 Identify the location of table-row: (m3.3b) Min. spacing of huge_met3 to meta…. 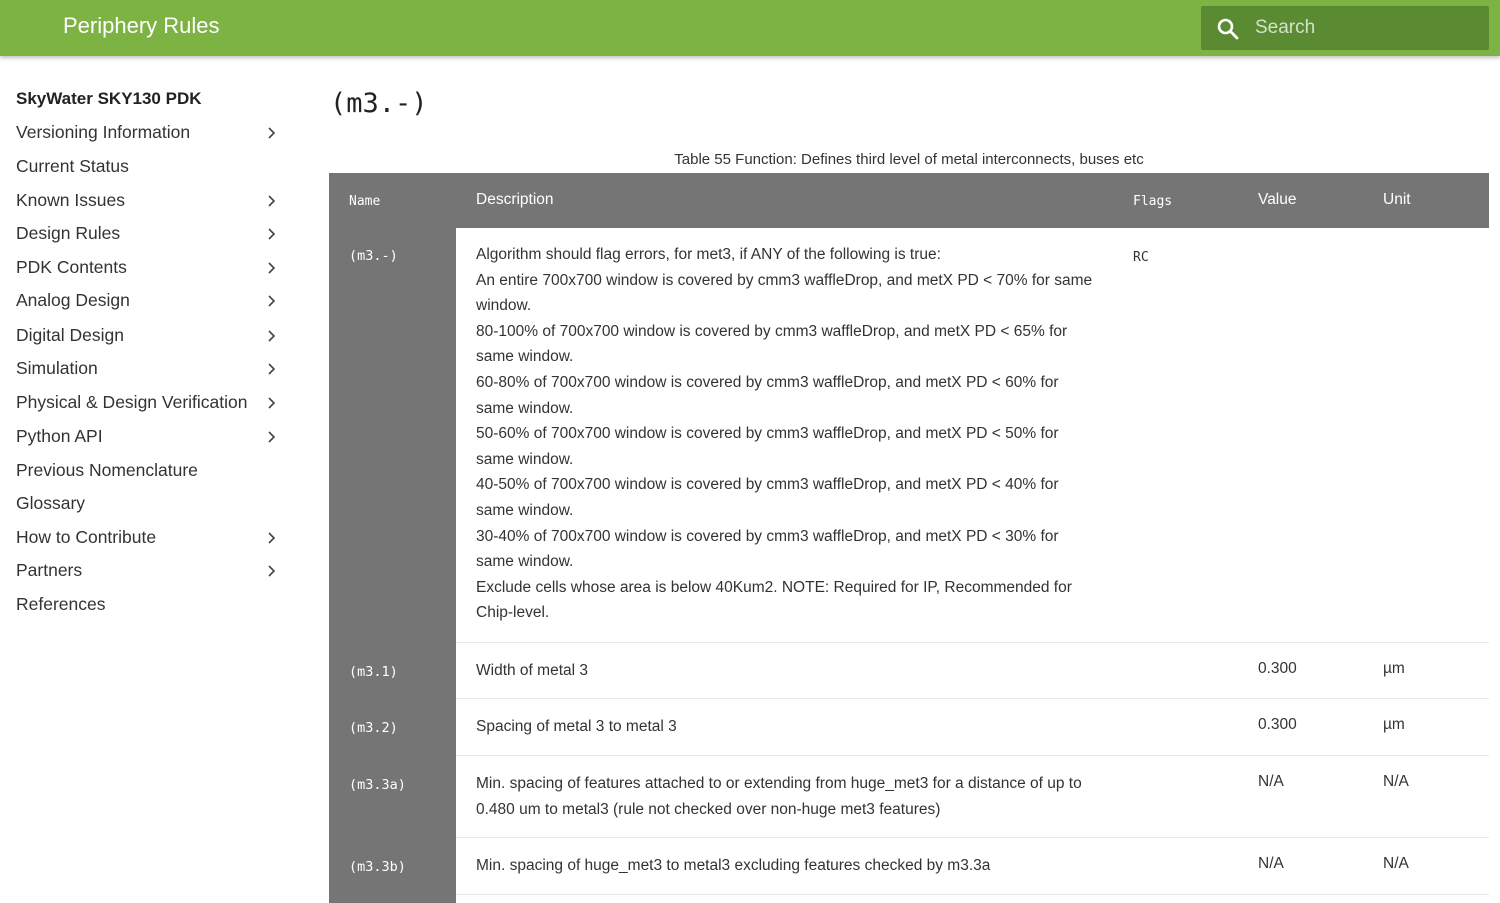
(909, 866).